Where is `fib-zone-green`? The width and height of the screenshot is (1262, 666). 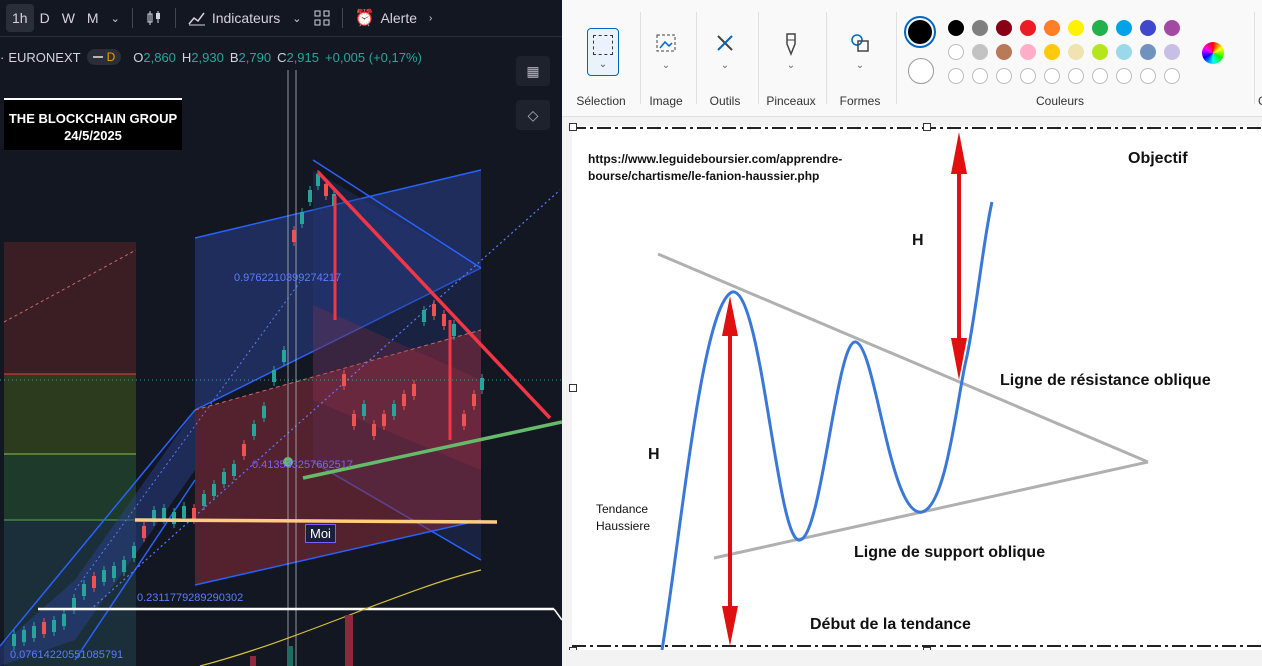
fib-zone-green is located at coordinates (70, 487).